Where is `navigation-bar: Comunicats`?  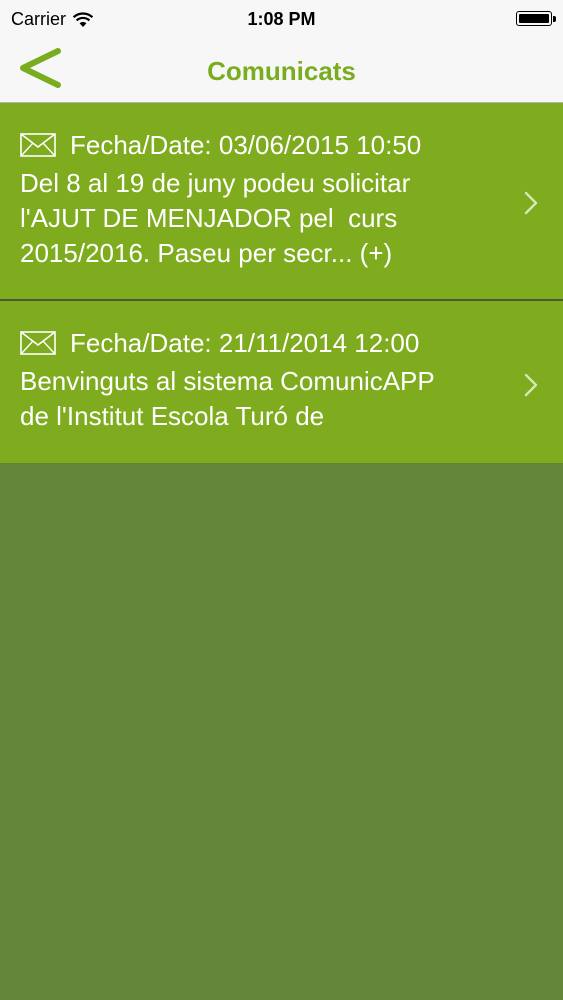 navigation-bar: Comunicats is located at coordinates (281, 70).